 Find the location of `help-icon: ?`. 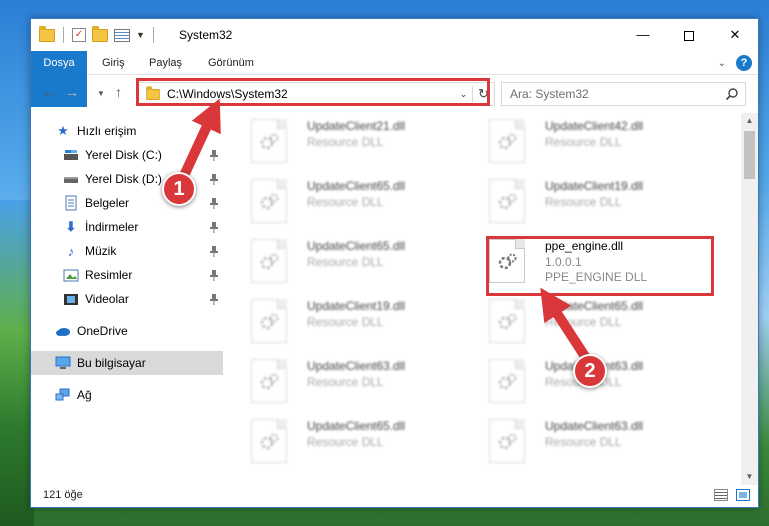

help-icon: ? is located at coordinates (744, 63).